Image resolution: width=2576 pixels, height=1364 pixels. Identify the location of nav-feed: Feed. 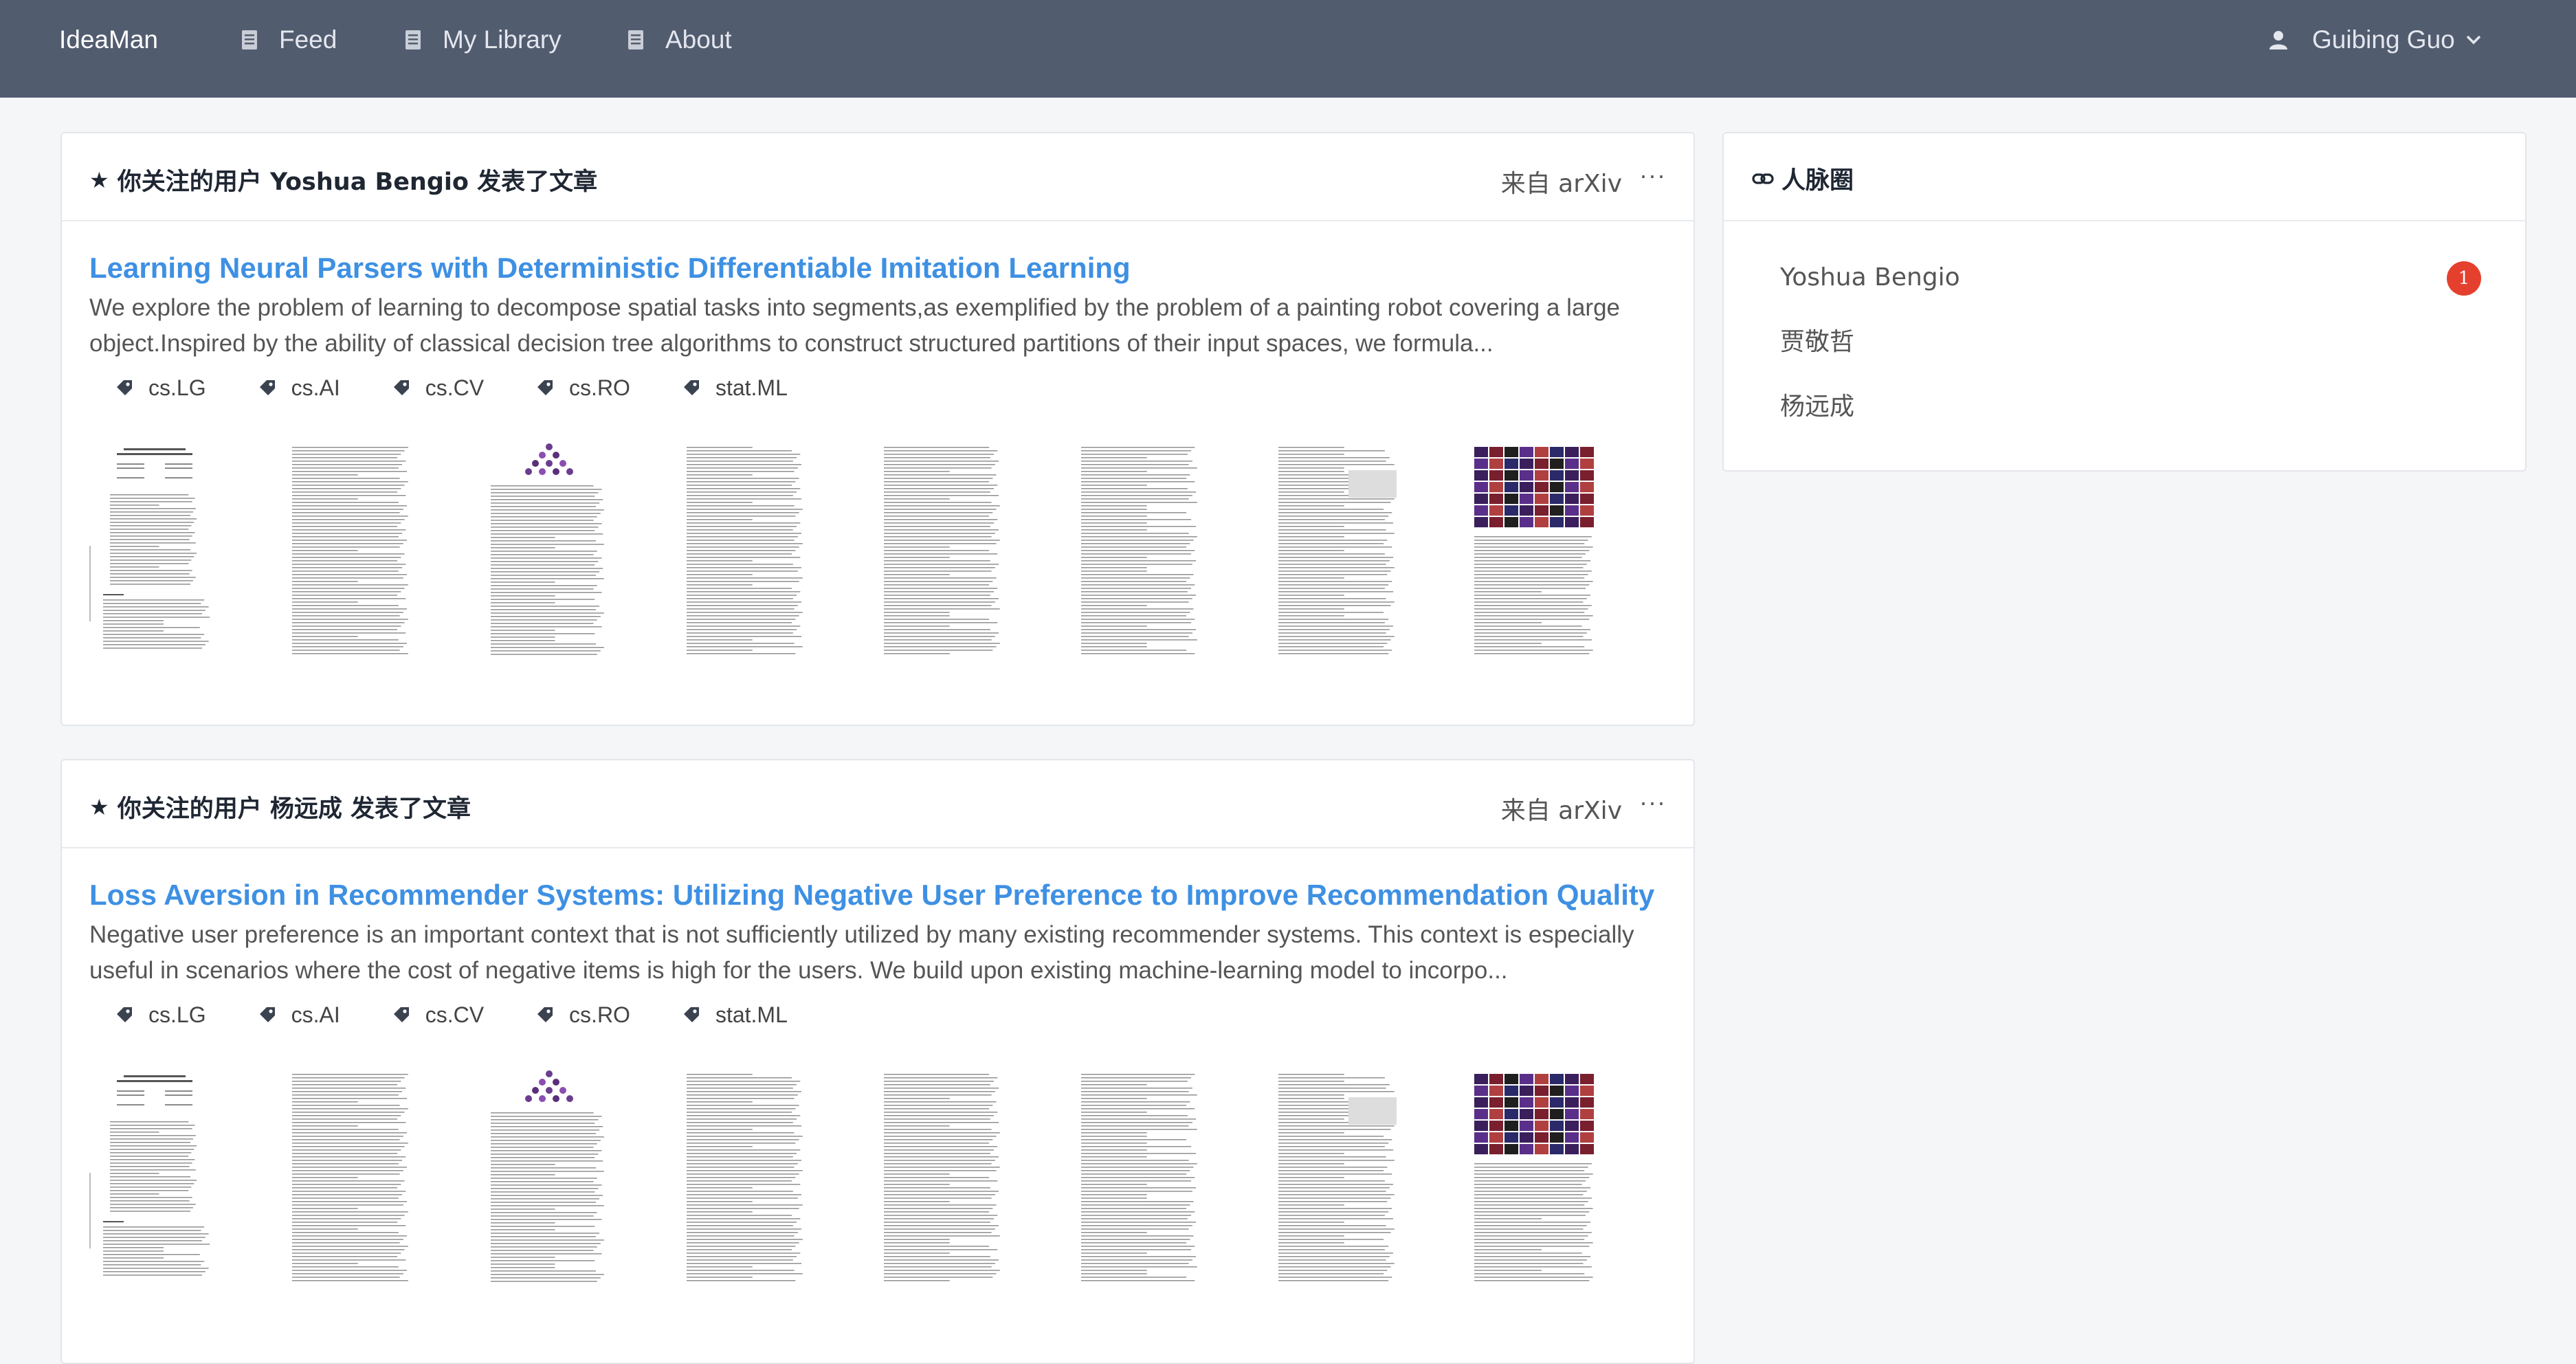
(289, 40).